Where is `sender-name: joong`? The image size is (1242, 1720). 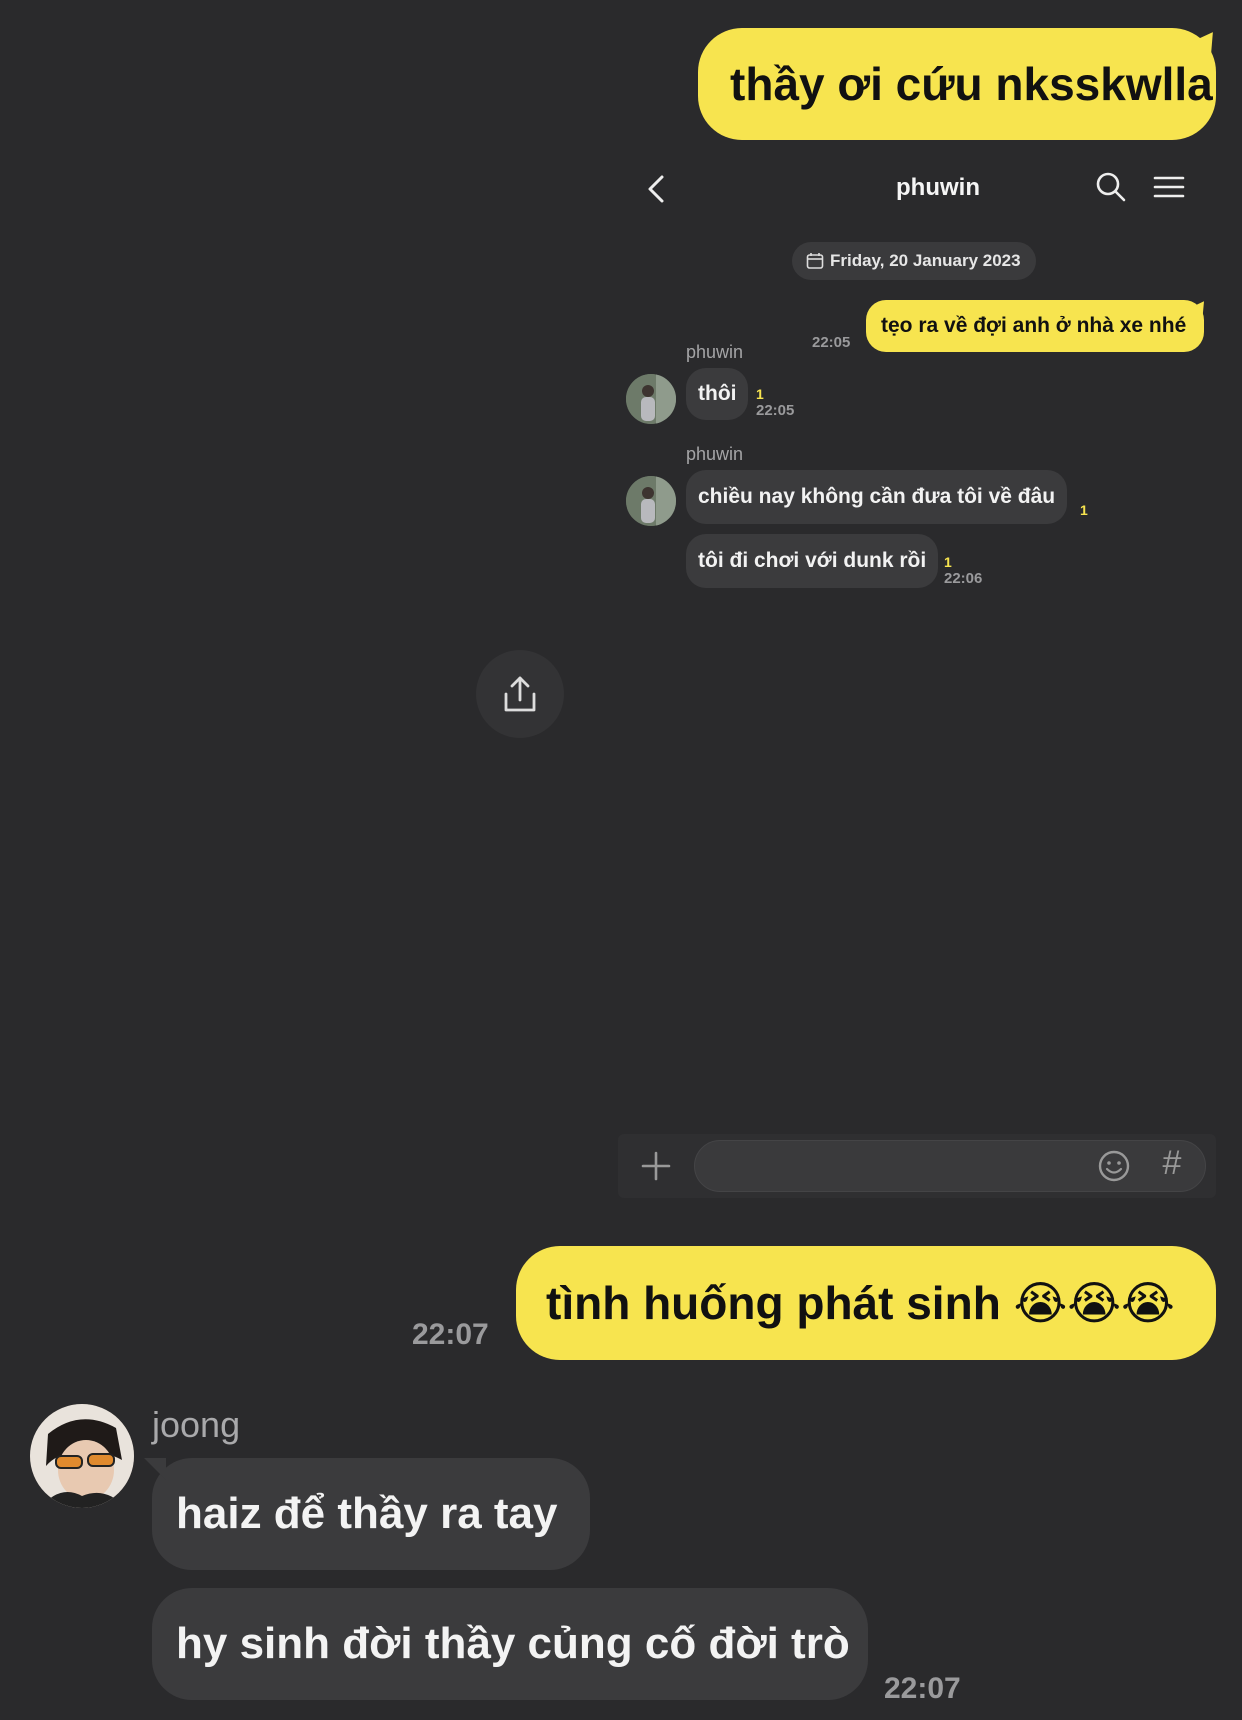 sender-name: joong is located at coordinates (196, 1424).